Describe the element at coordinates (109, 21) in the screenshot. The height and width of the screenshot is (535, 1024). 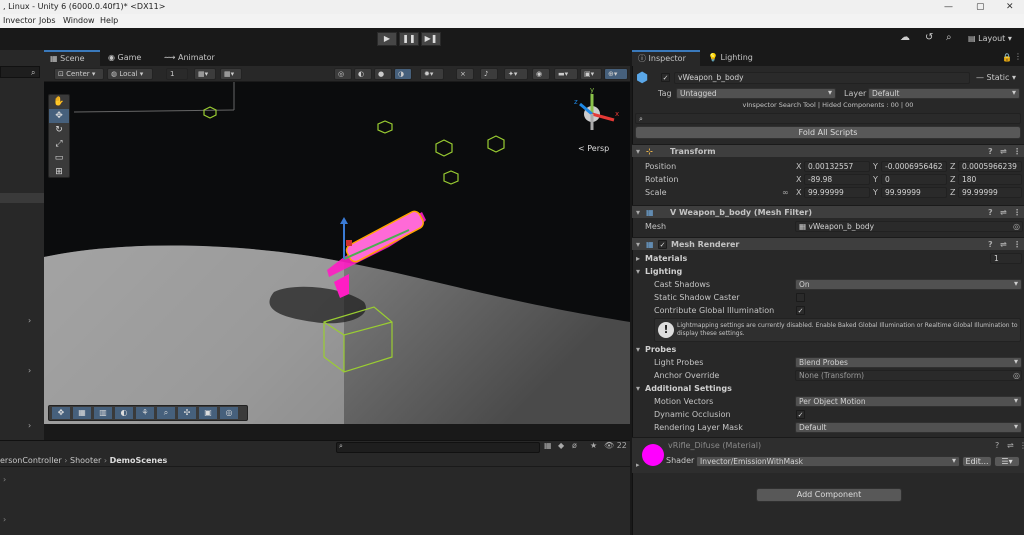
I see `menu-help: Help` at that location.